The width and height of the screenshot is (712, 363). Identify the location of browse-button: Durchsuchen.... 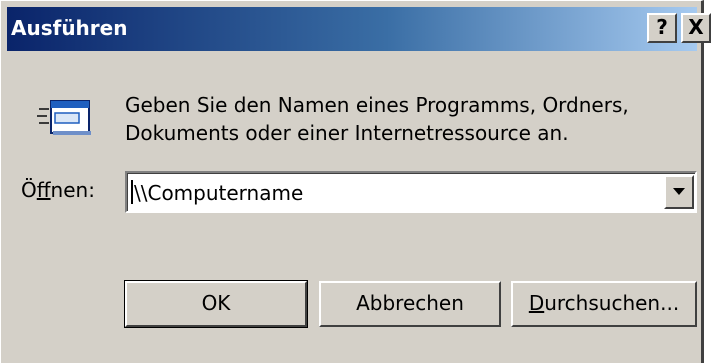
(604, 304).